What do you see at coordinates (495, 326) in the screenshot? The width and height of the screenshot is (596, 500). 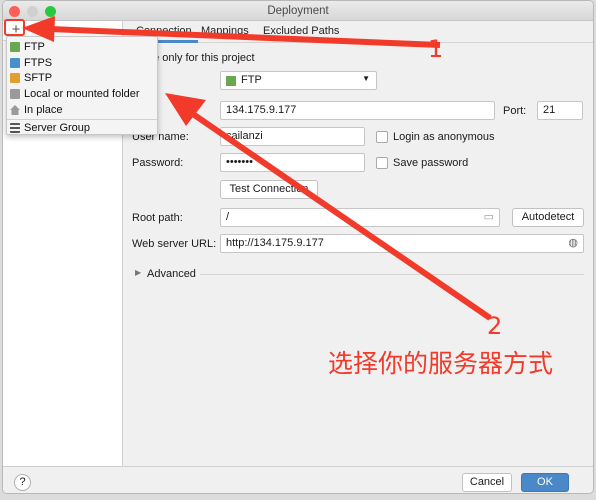 I see `annotation-number-2: 2` at bounding box center [495, 326].